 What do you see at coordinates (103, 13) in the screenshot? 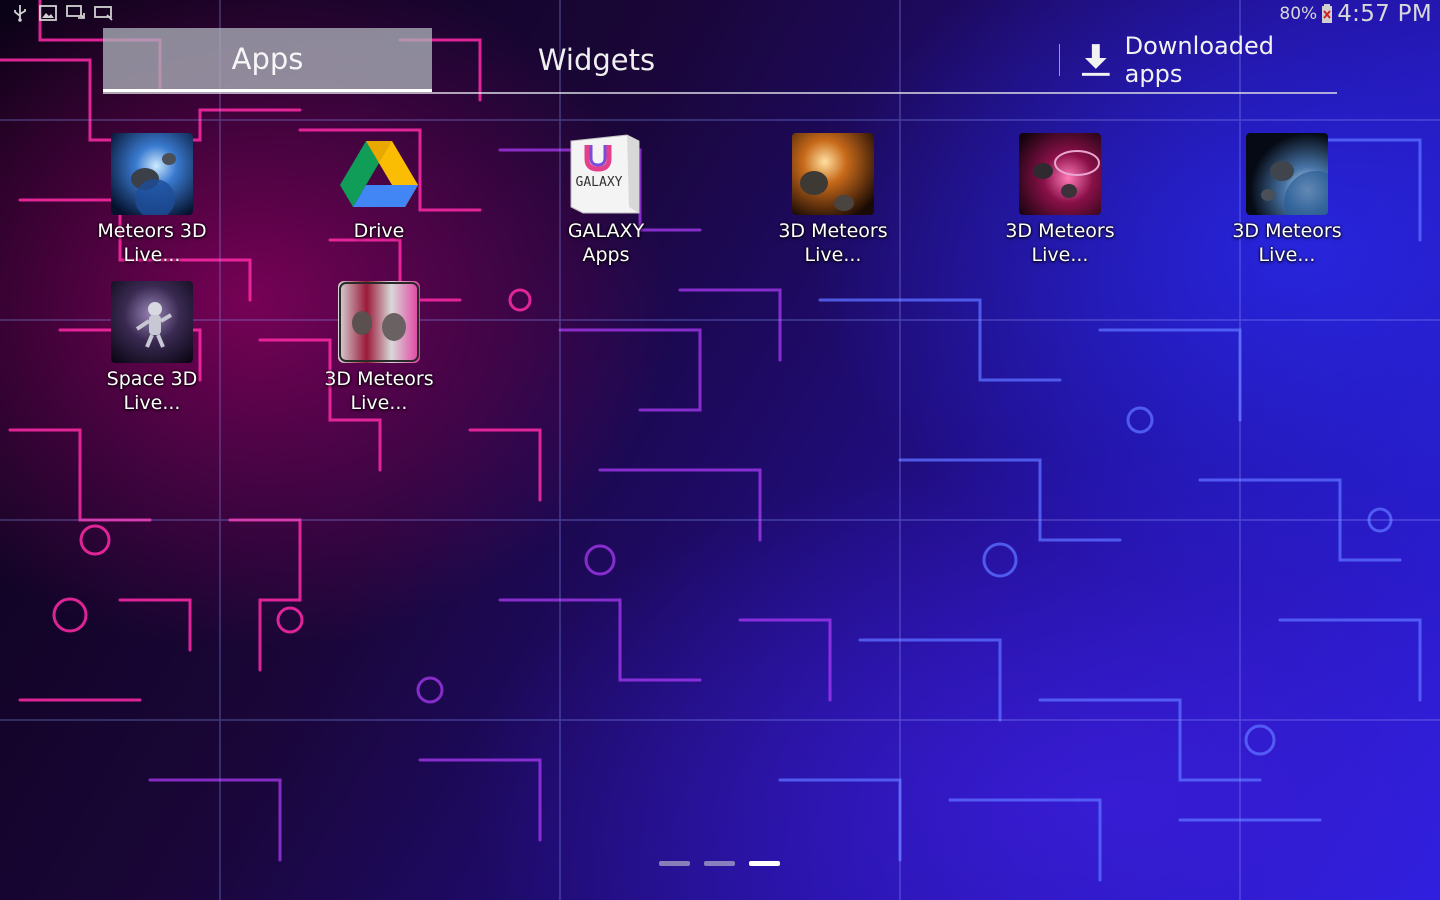
I see `cast-icon` at bounding box center [103, 13].